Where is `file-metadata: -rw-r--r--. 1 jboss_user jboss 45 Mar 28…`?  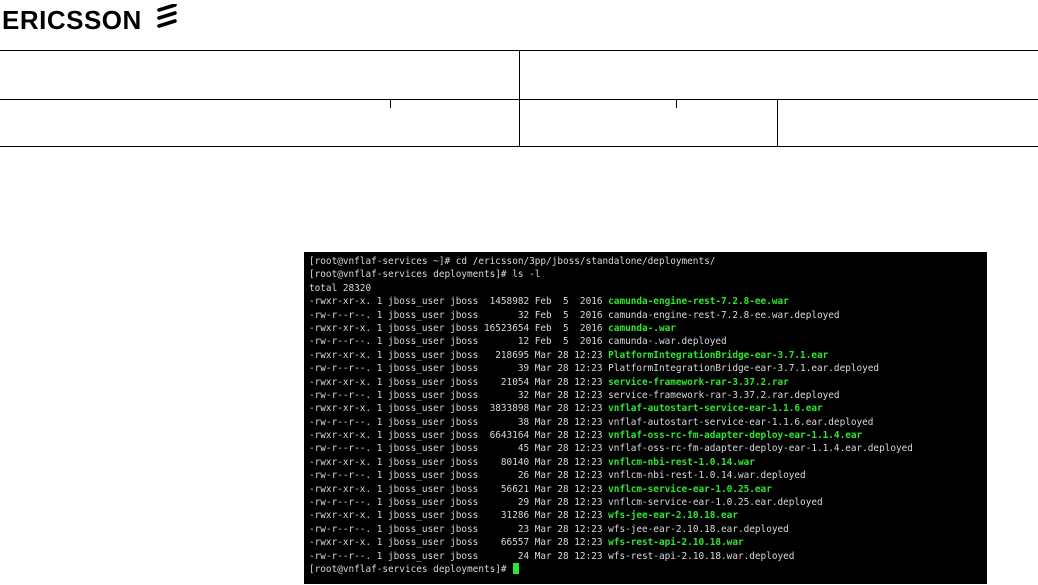
file-metadata: -rw-r--r--. 1 jboss_user jboss 45 Mar 28… is located at coordinates (459, 449).